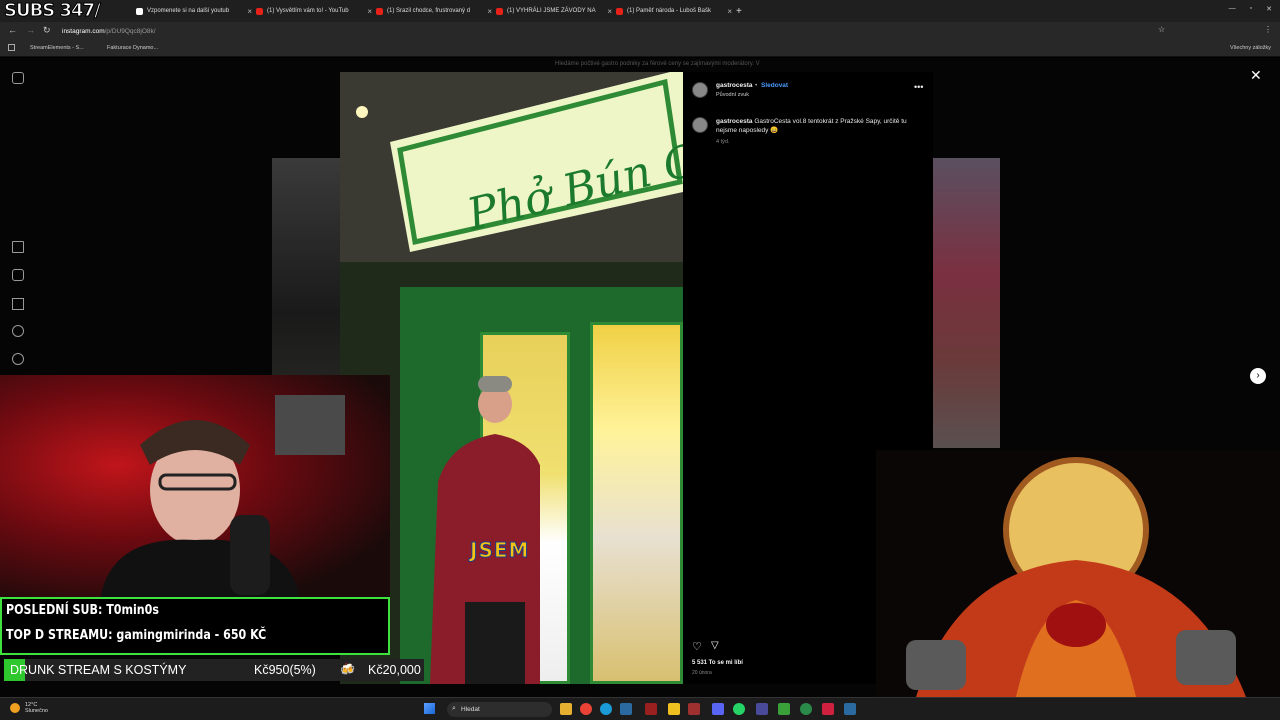 The width and height of the screenshot is (1280, 720). What do you see at coordinates (500, 550) in the screenshot?
I see `video-caption-word: JSEM` at bounding box center [500, 550].